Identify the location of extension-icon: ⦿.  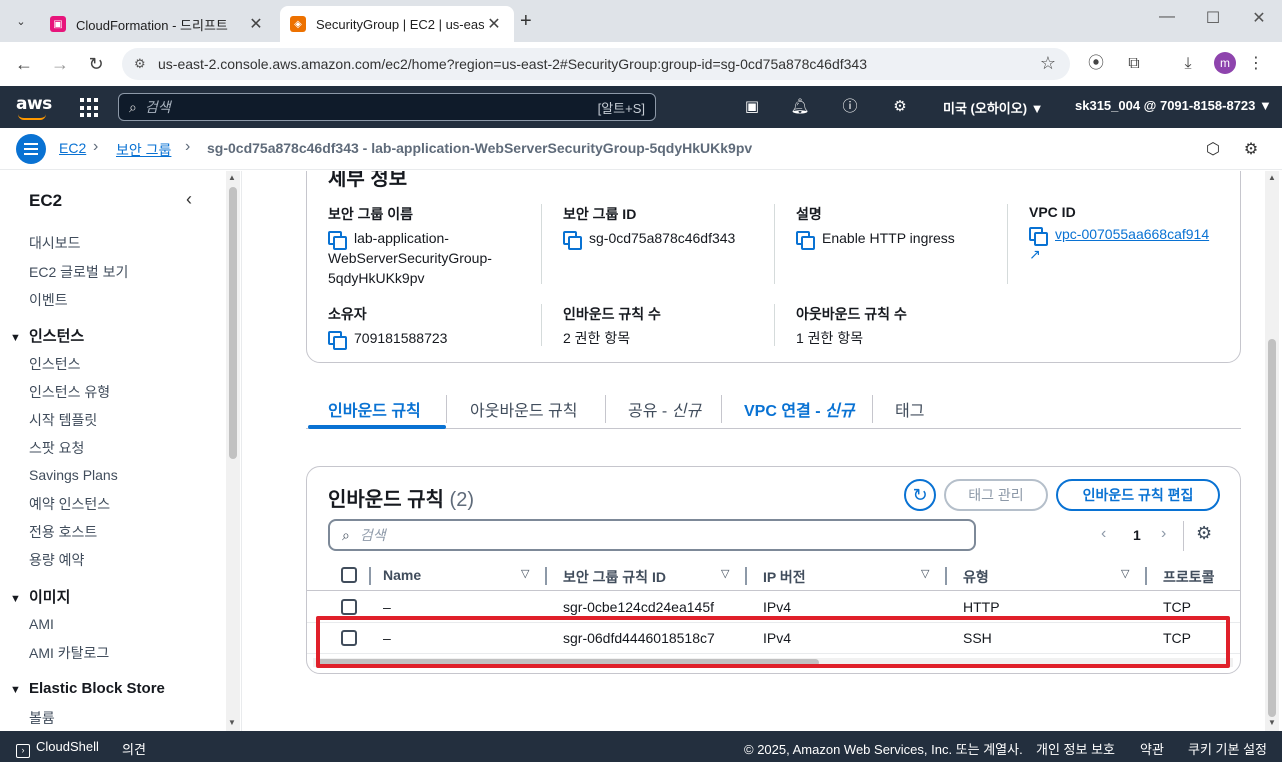
(1096, 64).